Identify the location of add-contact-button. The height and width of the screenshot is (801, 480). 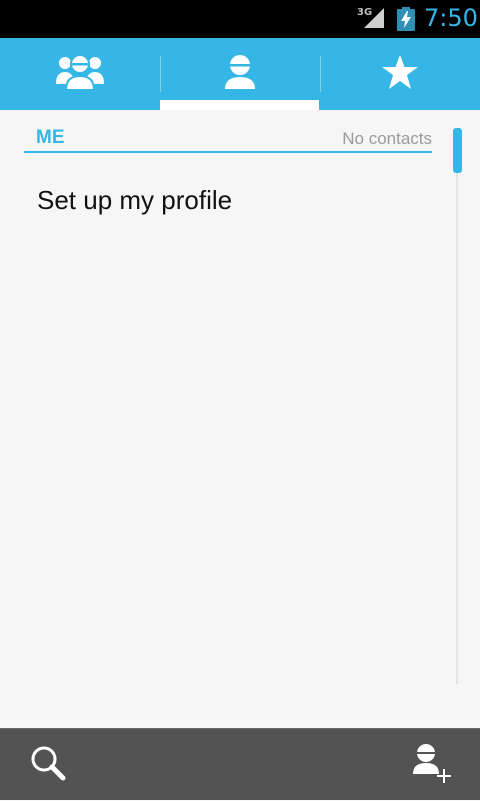
(432, 765).